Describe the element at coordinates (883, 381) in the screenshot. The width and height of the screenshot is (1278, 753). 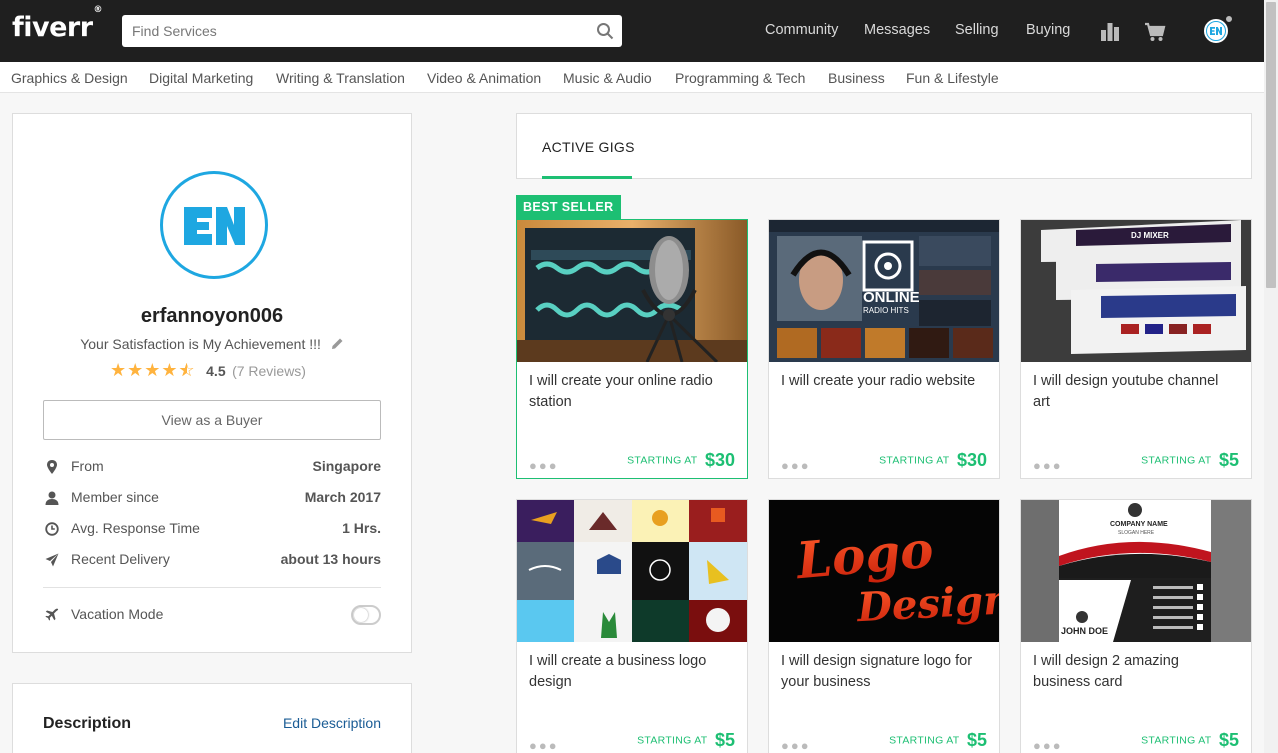
I see `gig-title: I will create your radio website` at that location.